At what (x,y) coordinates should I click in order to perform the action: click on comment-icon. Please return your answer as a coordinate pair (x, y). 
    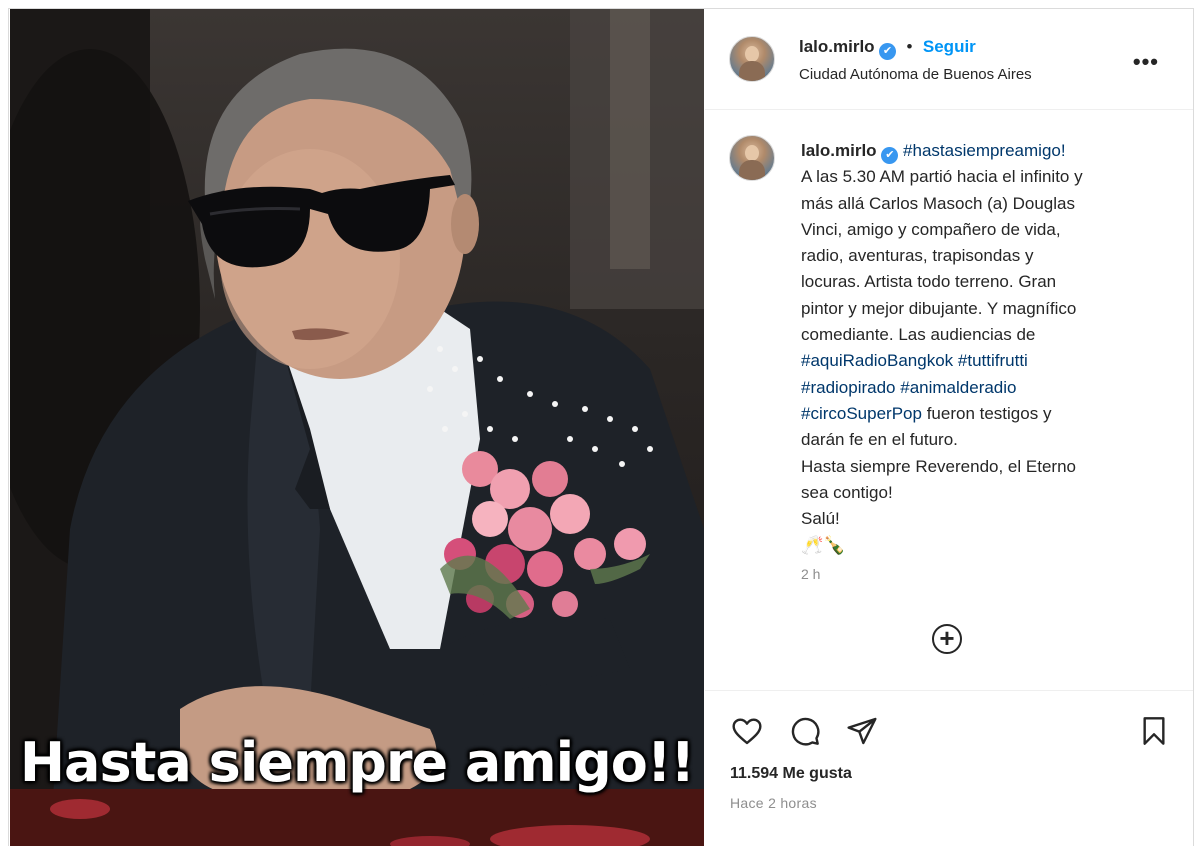
    Looking at the image, I should click on (805, 733).